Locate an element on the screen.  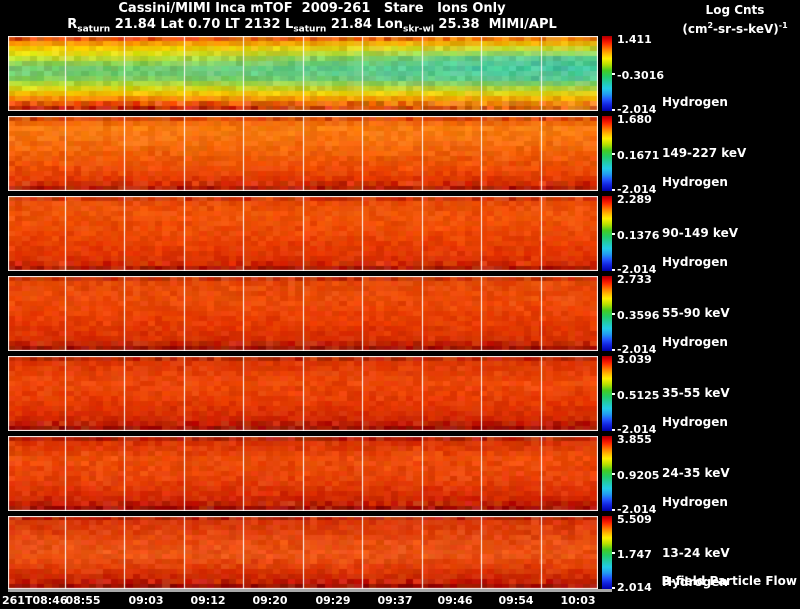
x-tick-label-1: 08:55 is located at coordinates (83, 600).